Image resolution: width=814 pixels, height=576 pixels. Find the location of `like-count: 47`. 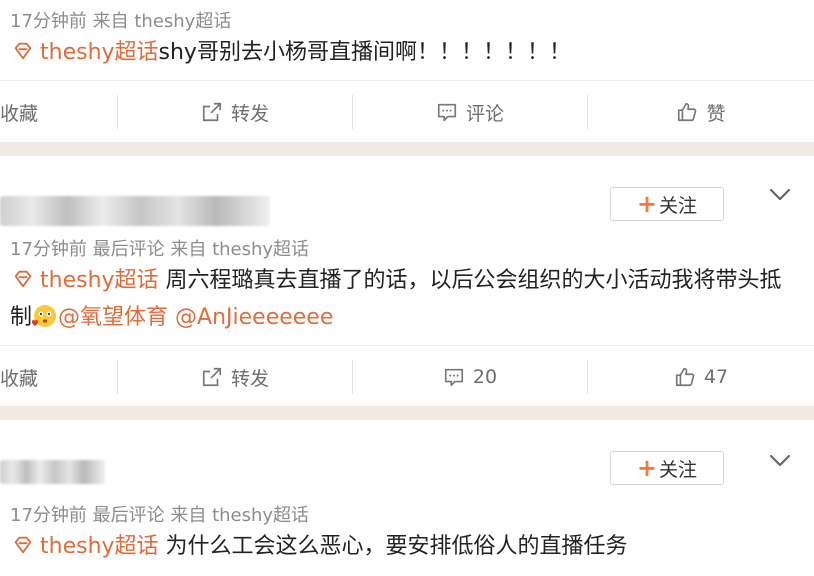

like-count: 47 is located at coordinates (716, 377).